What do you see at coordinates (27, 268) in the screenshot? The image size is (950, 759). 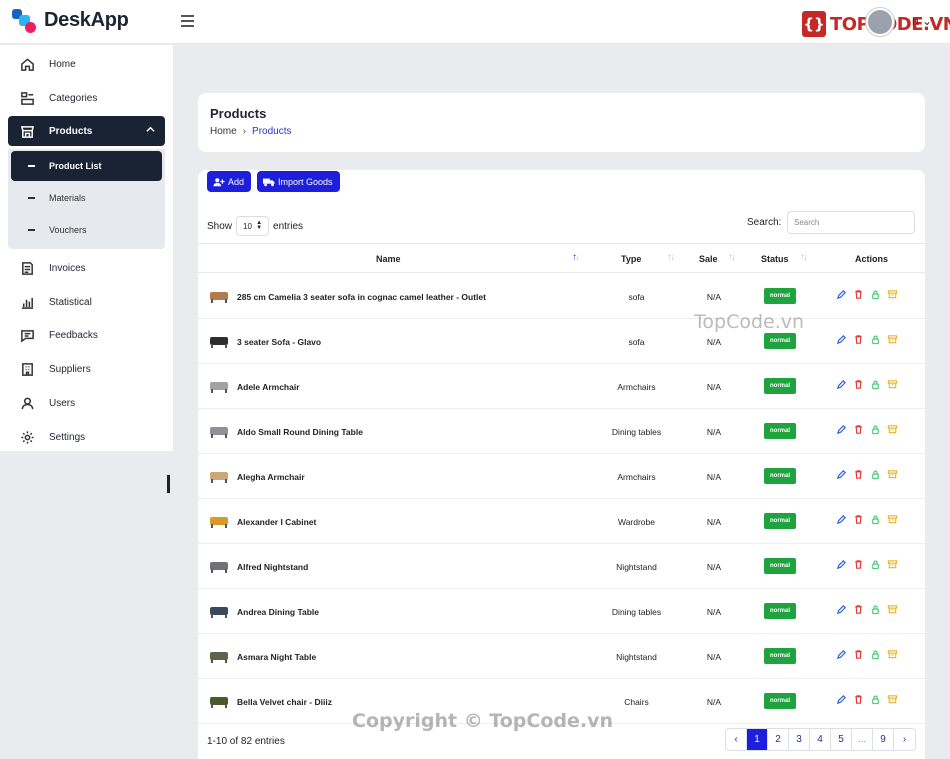 I see `invoice-icon` at bounding box center [27, 268].